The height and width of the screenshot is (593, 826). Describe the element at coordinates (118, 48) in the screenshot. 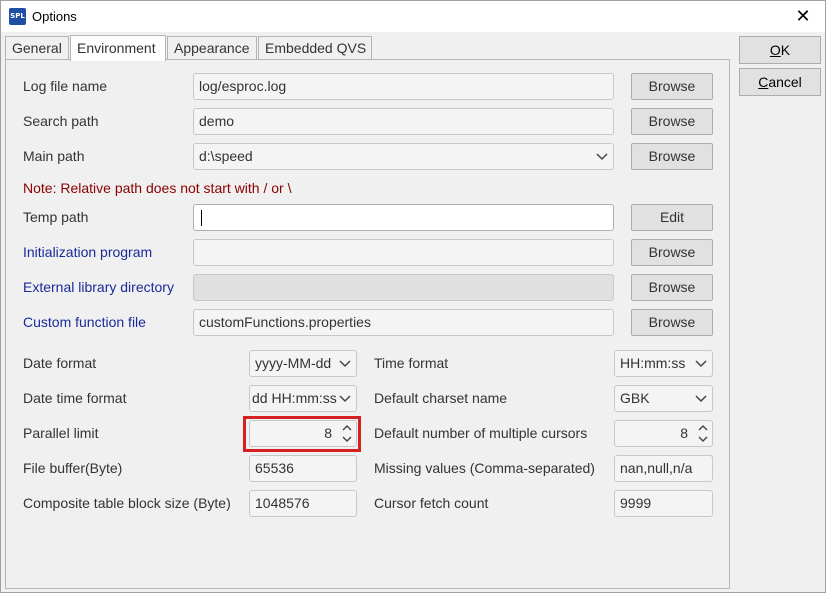

I see `tab-environment: Environment` at that location.